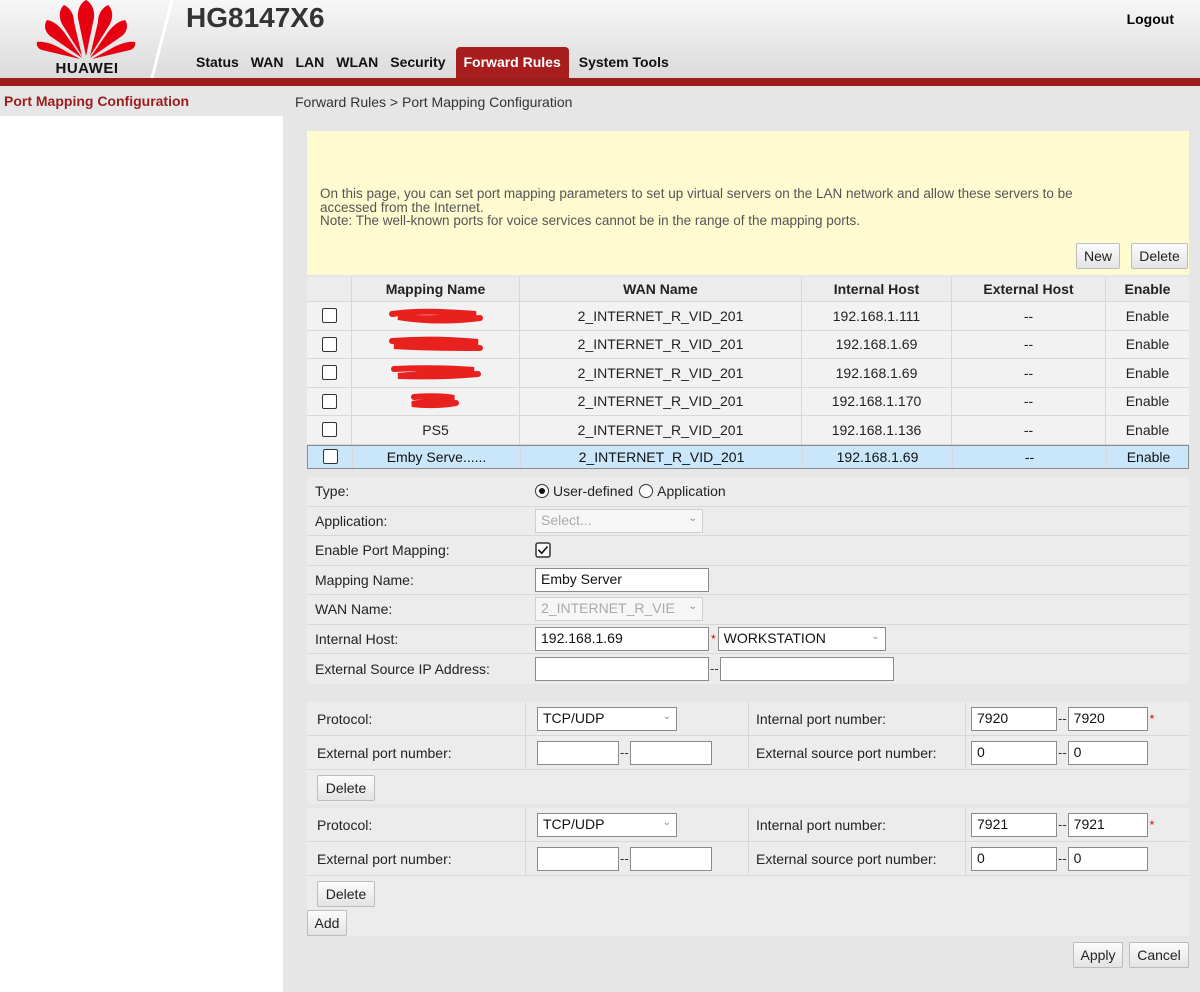 Image resolution: width=1200 pixels, height=992 pixels. What do you see at coordinates (309, 62) in the screenshot?
I see `nav-lan: LAN` at bounding box center [309, 62].